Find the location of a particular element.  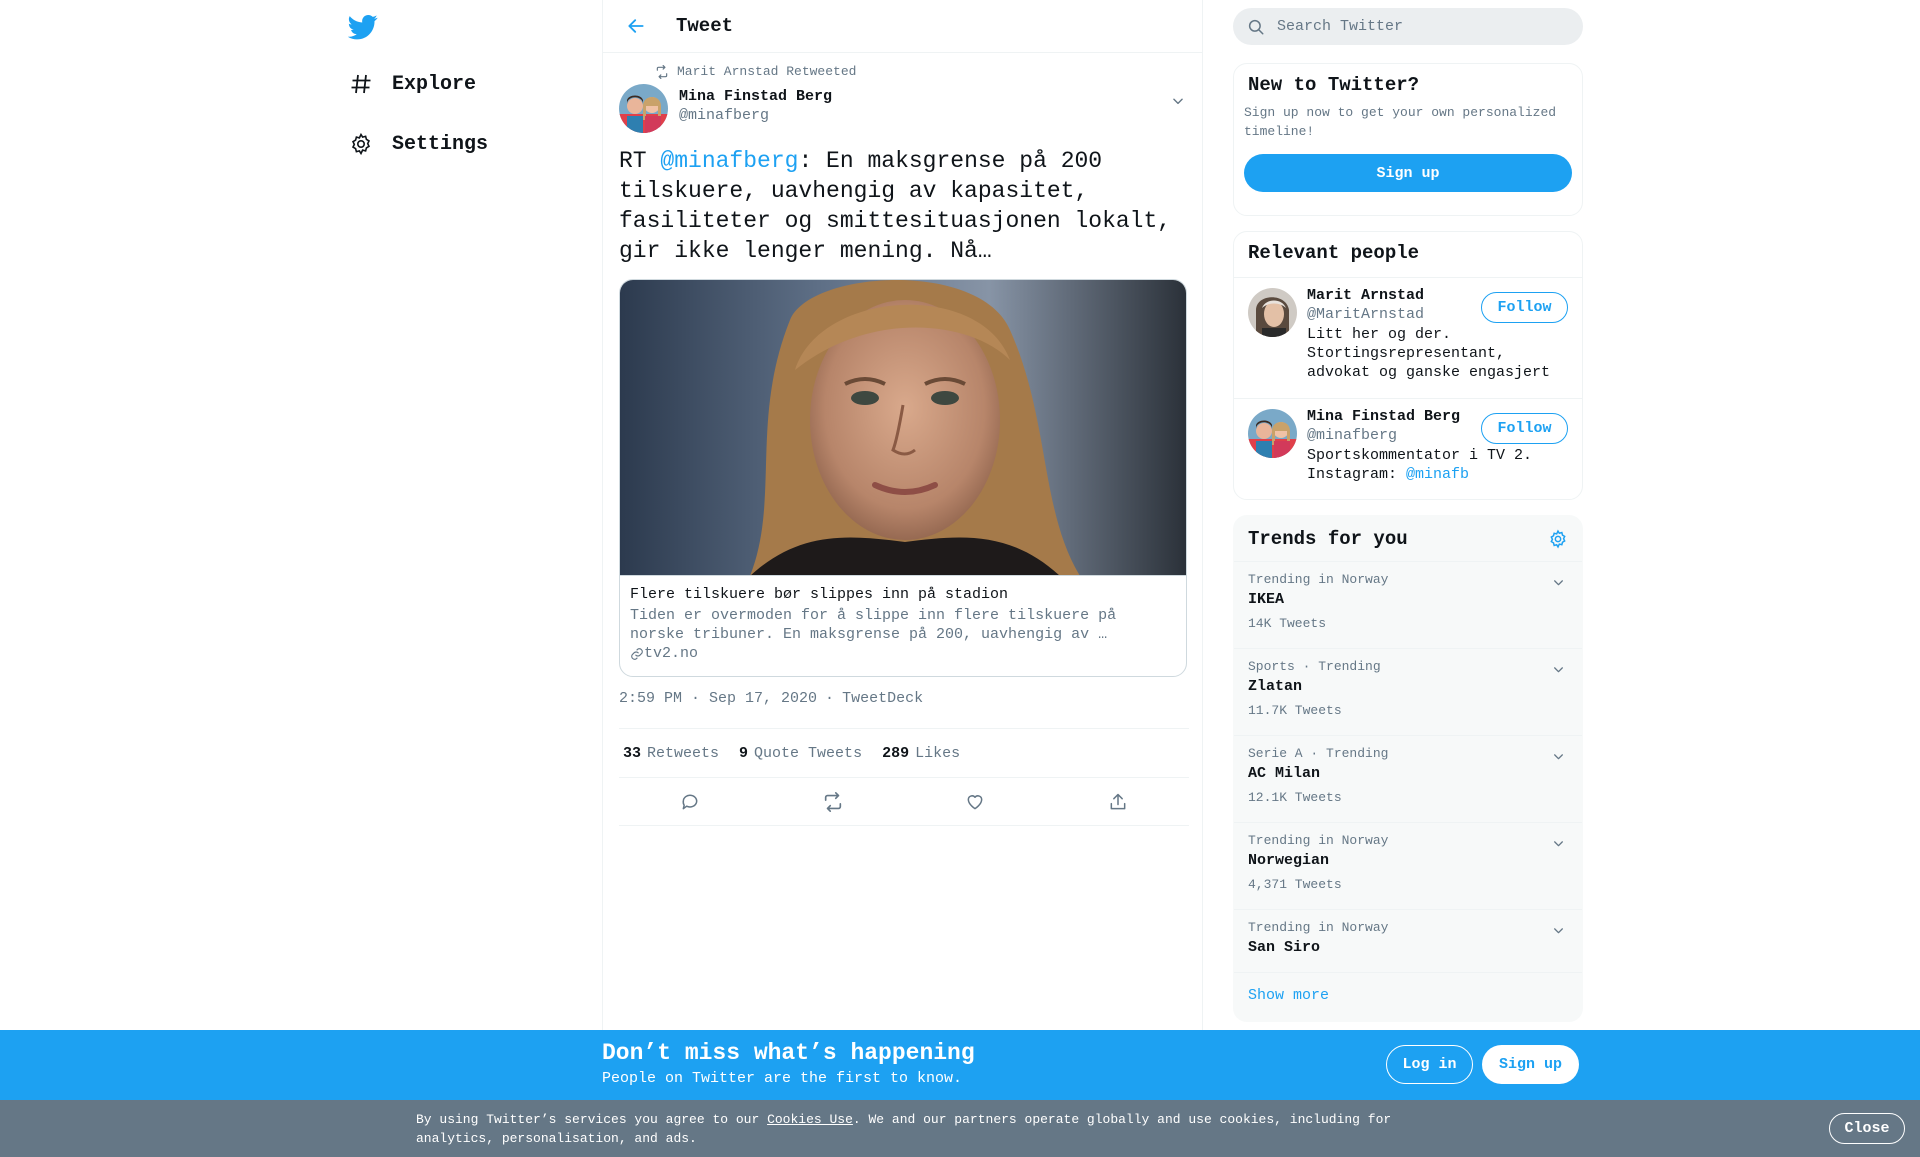

person-bio-mention-link: @minafb is located at coordinates (1437, 474).